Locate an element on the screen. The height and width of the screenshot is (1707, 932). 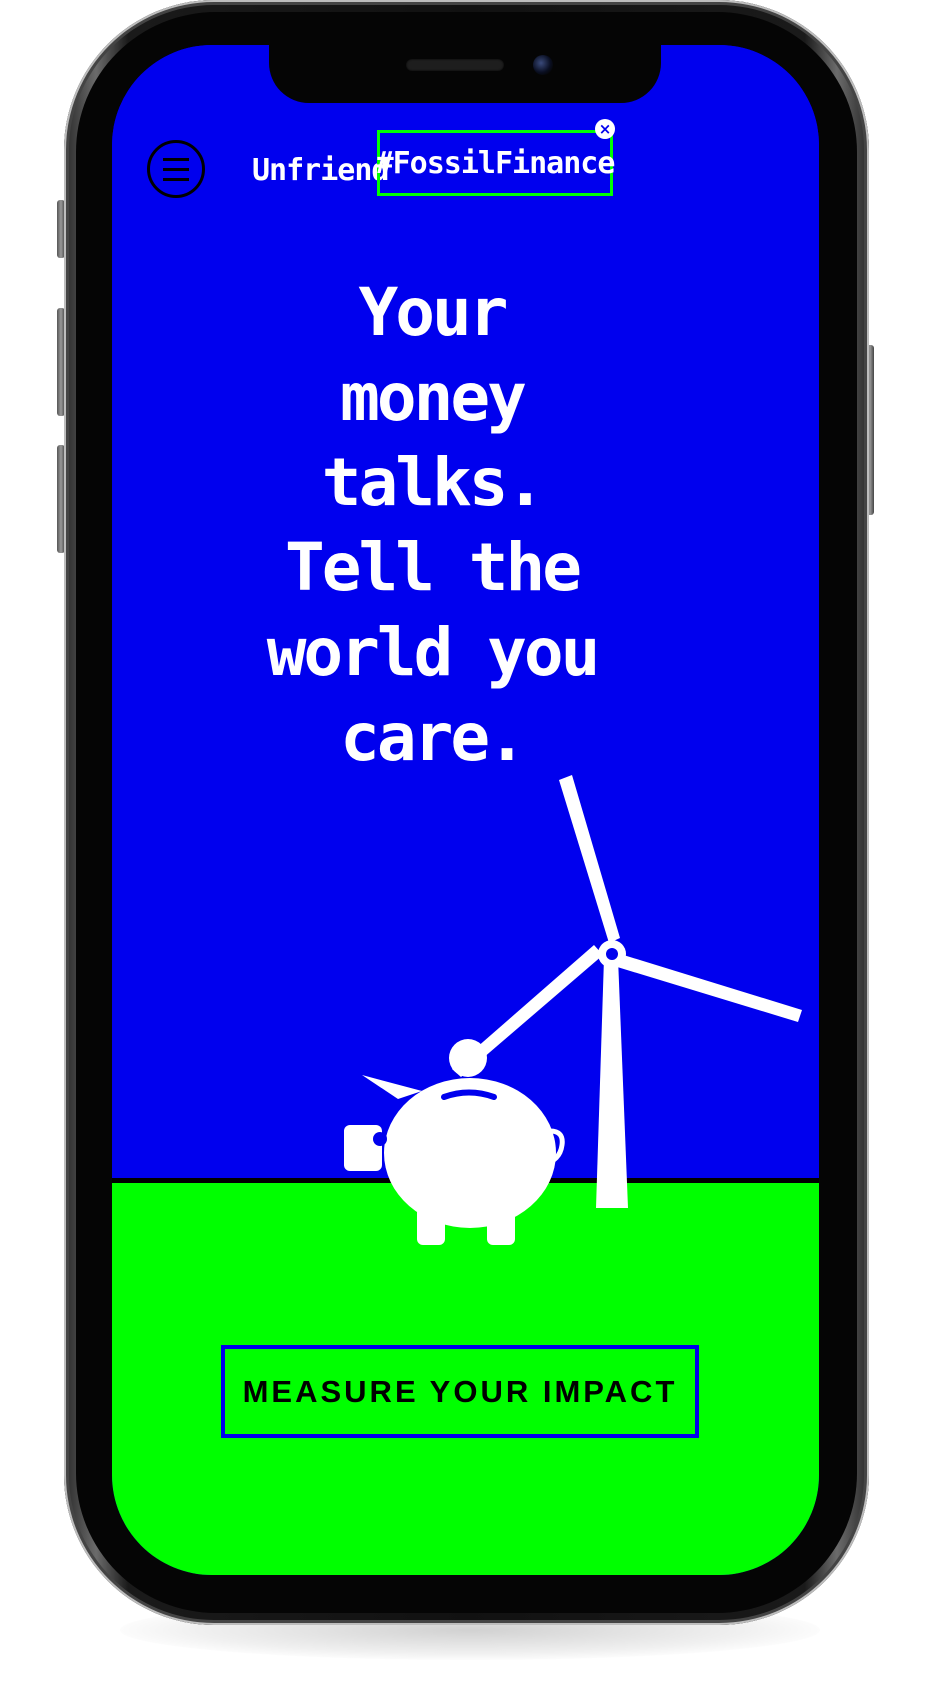
piggy-bank-icon is located at coordinates (454, 1160).